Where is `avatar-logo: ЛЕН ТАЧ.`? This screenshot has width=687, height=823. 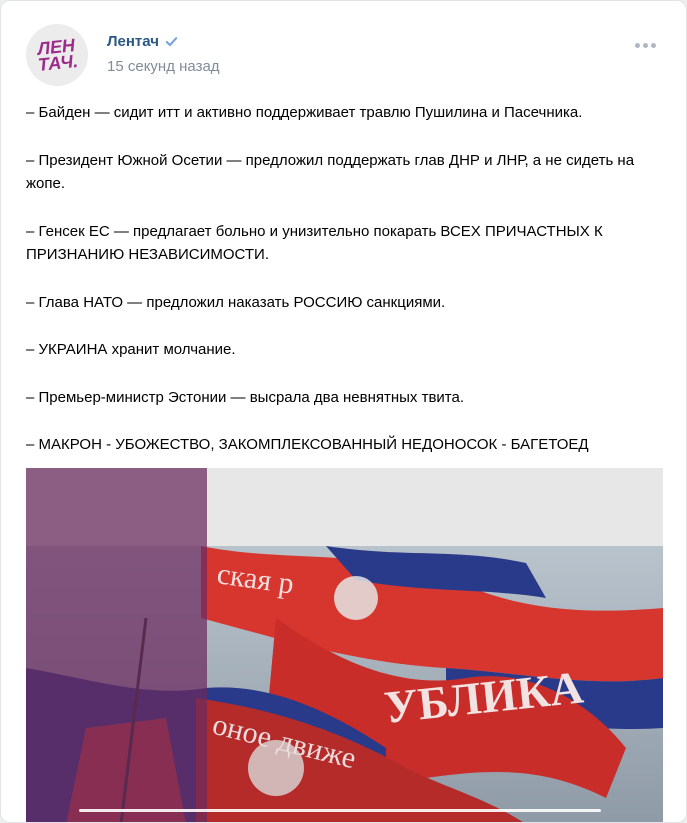 avatar-logo: ЛЕН ТАЧ. is located at coordinates (57, 55).